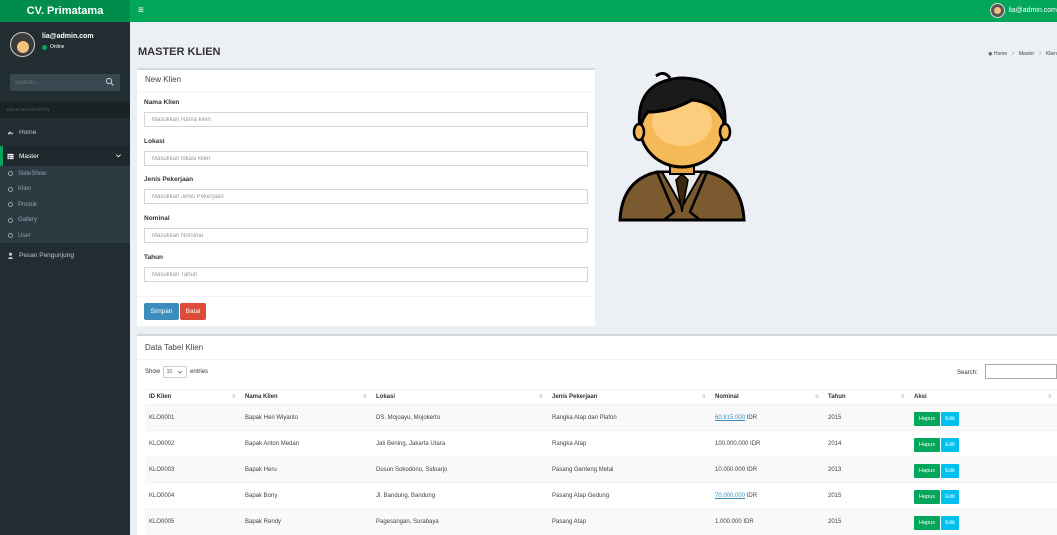 This screenshot has height=535, width=1057. I want to click on sidebar-item-label: Pesan Pengunjung, so click(46, 255).